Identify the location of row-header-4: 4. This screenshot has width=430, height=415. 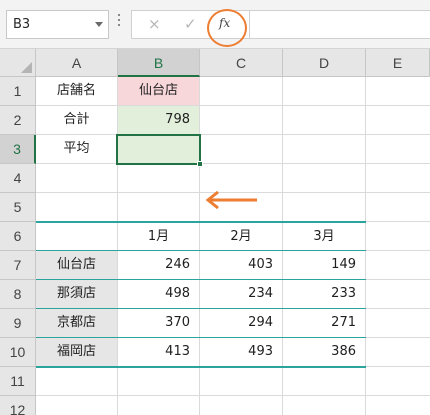
(18, 178).